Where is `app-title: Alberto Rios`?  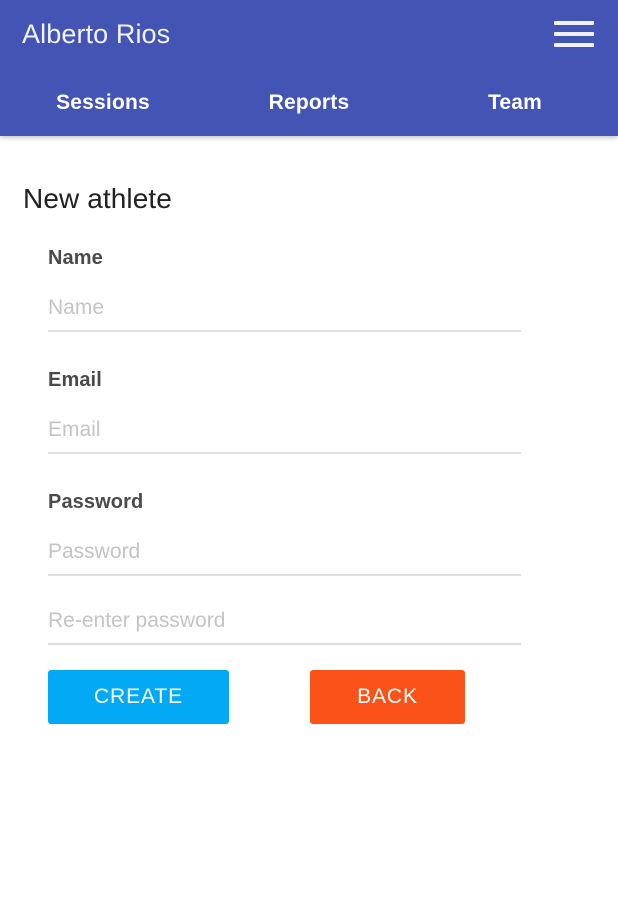
app-title: Alberto Rios is located at coordinates (96, 34).